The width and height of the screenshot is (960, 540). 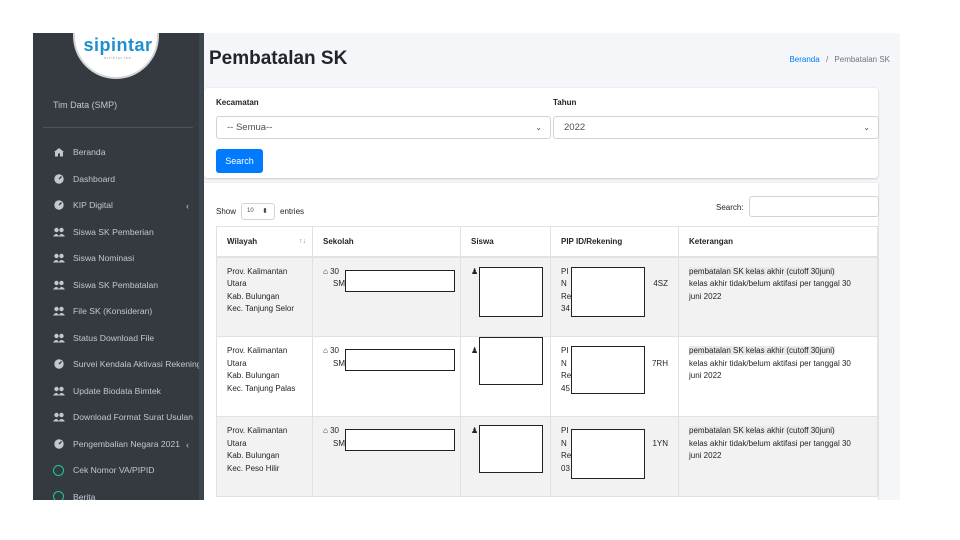 I want to click on column-header-siswa: Siswa, so click(x=505, y=242).